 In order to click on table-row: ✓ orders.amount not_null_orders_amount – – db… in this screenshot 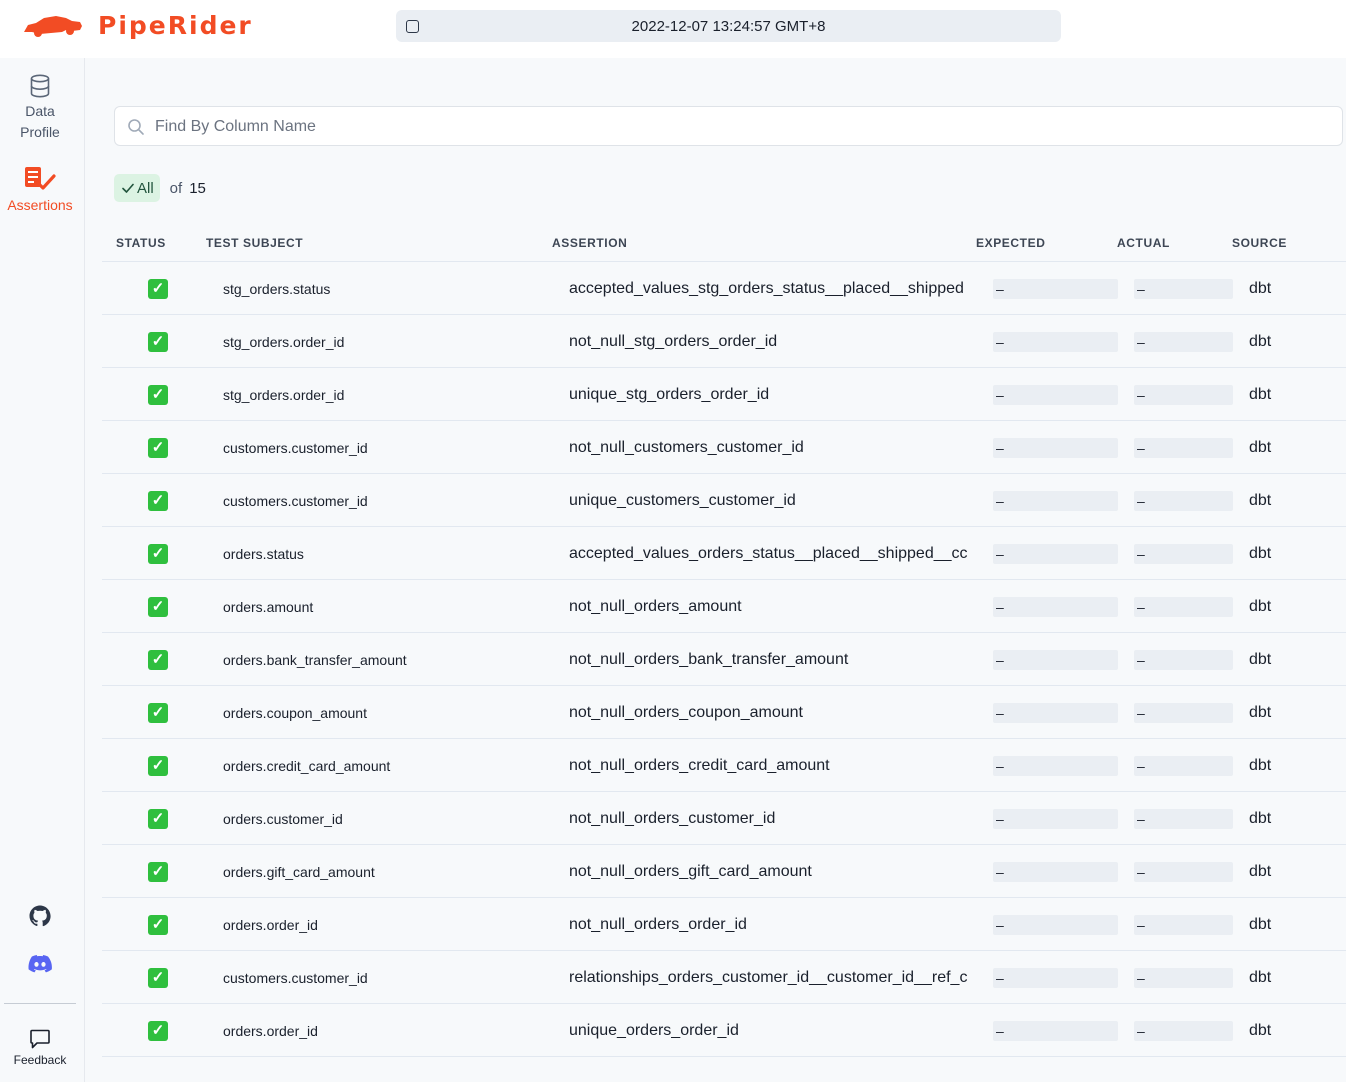, I will do `click(724, 606)`.